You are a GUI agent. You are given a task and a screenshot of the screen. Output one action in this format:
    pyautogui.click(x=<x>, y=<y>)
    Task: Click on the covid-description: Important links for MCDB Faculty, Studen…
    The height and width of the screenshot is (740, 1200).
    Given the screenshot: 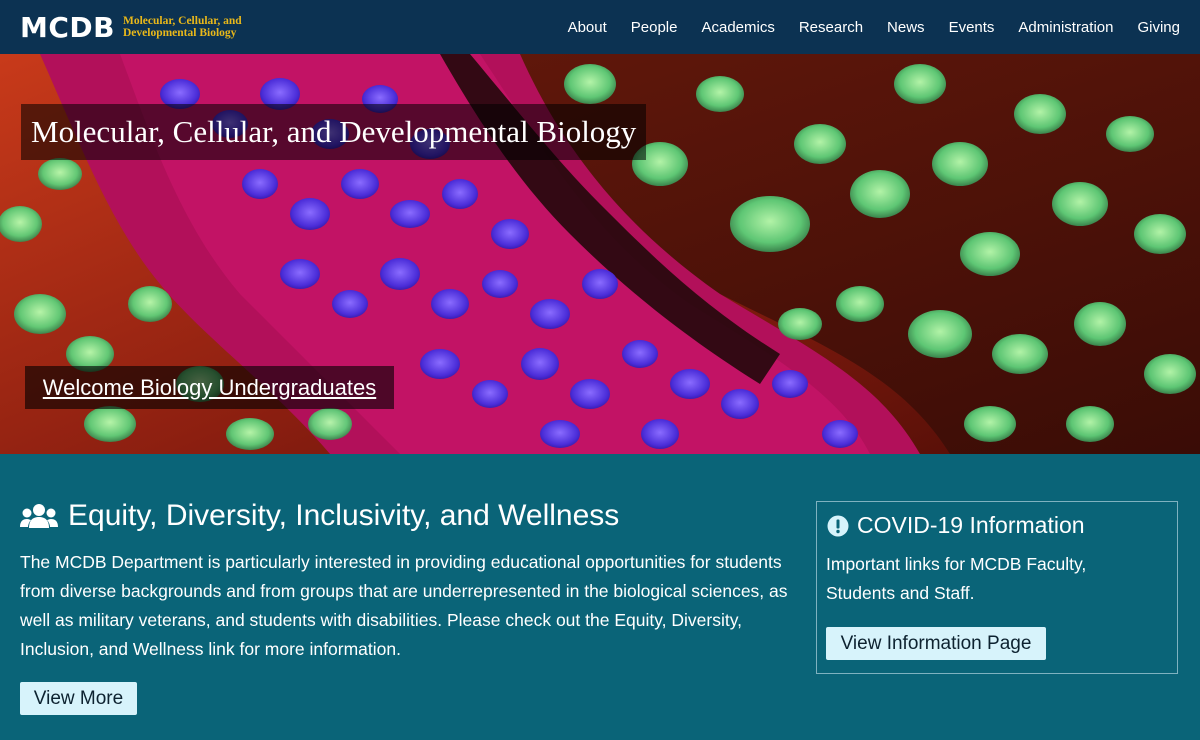 What is the action you would take?
    pyautogui.click(x=956, y=578)
    